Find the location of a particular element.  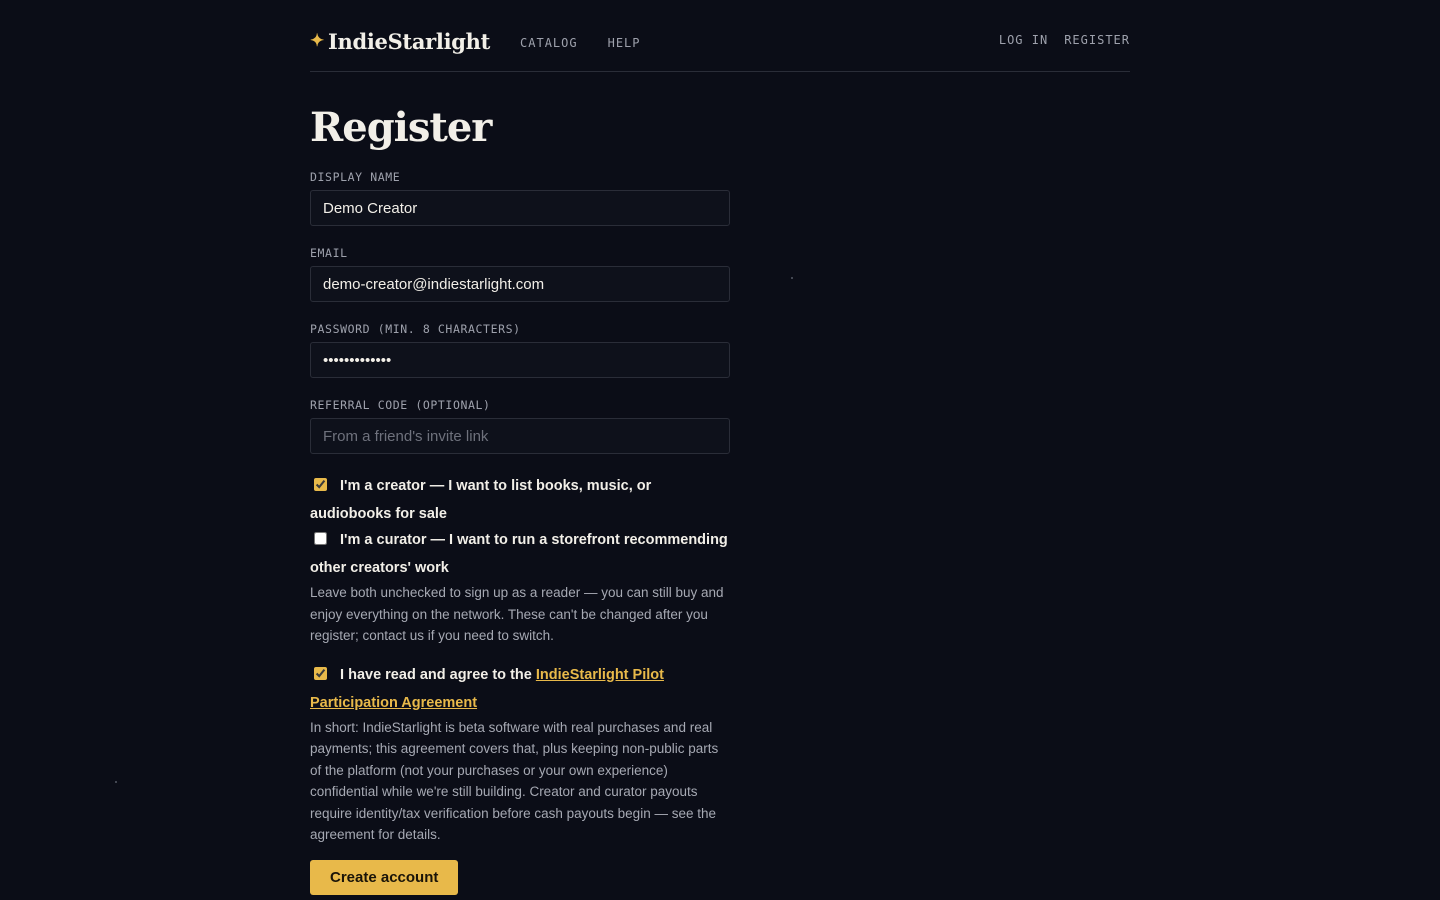

referral-group: REFERRAL CODE (OPTIONAL) is located at coordinates (520, 426).